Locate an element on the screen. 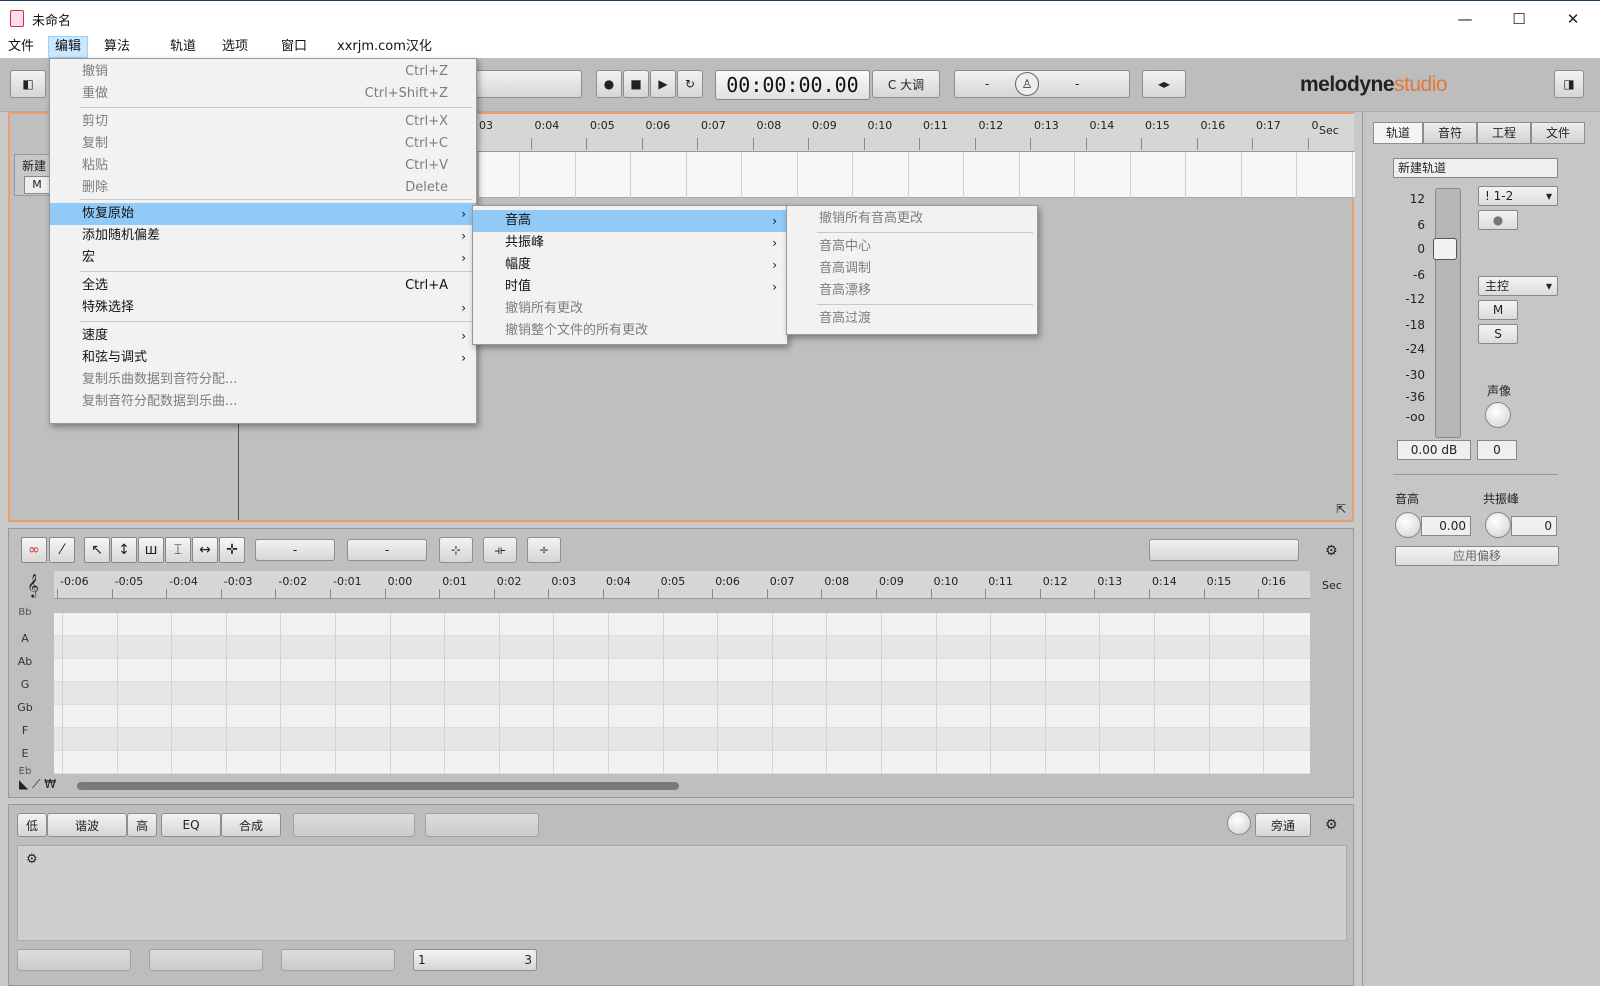  fit-view-button: ◂▸ is located at coordinates (1164, 84).